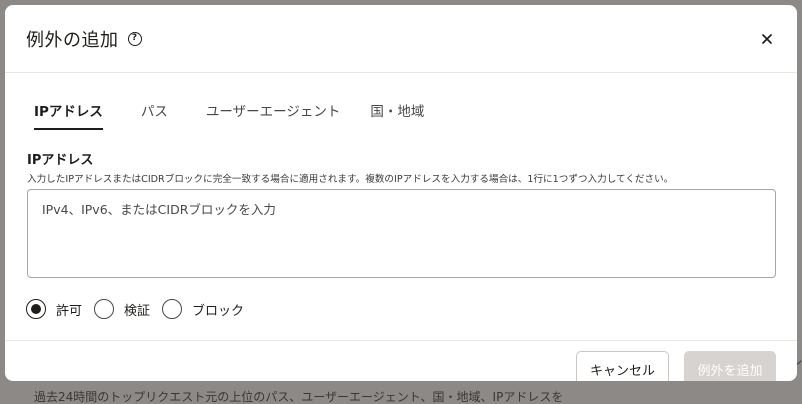 The width and height of the screenshot is (802, 404). What do you see at coordinates (104, 309) in the screenshot?
I see `radio-verify-circle` at bounding box center [104, 309].